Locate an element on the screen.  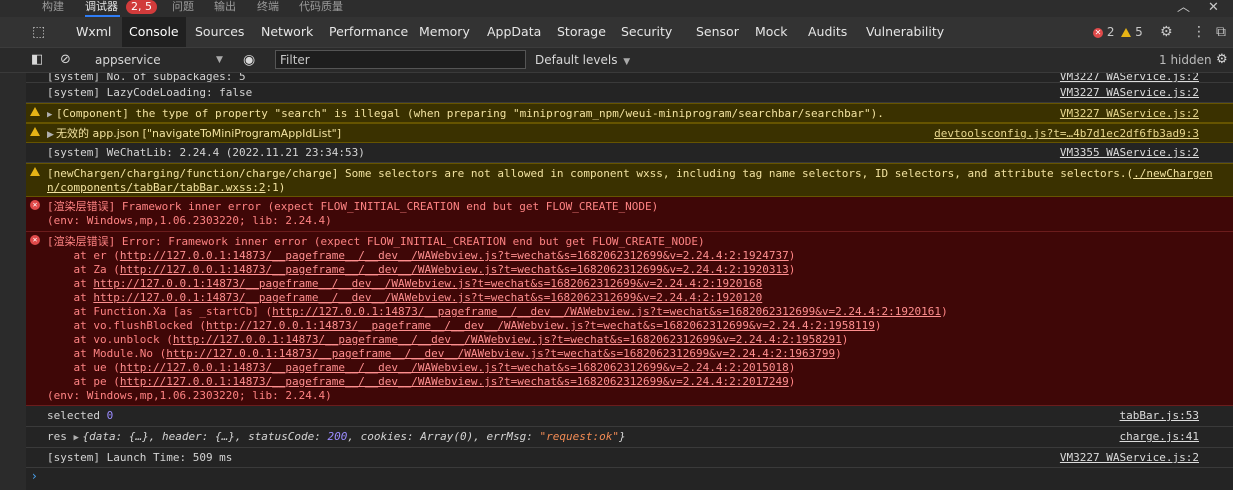
error-circle-icon: ✕ is located at coordinates (1098, 32).